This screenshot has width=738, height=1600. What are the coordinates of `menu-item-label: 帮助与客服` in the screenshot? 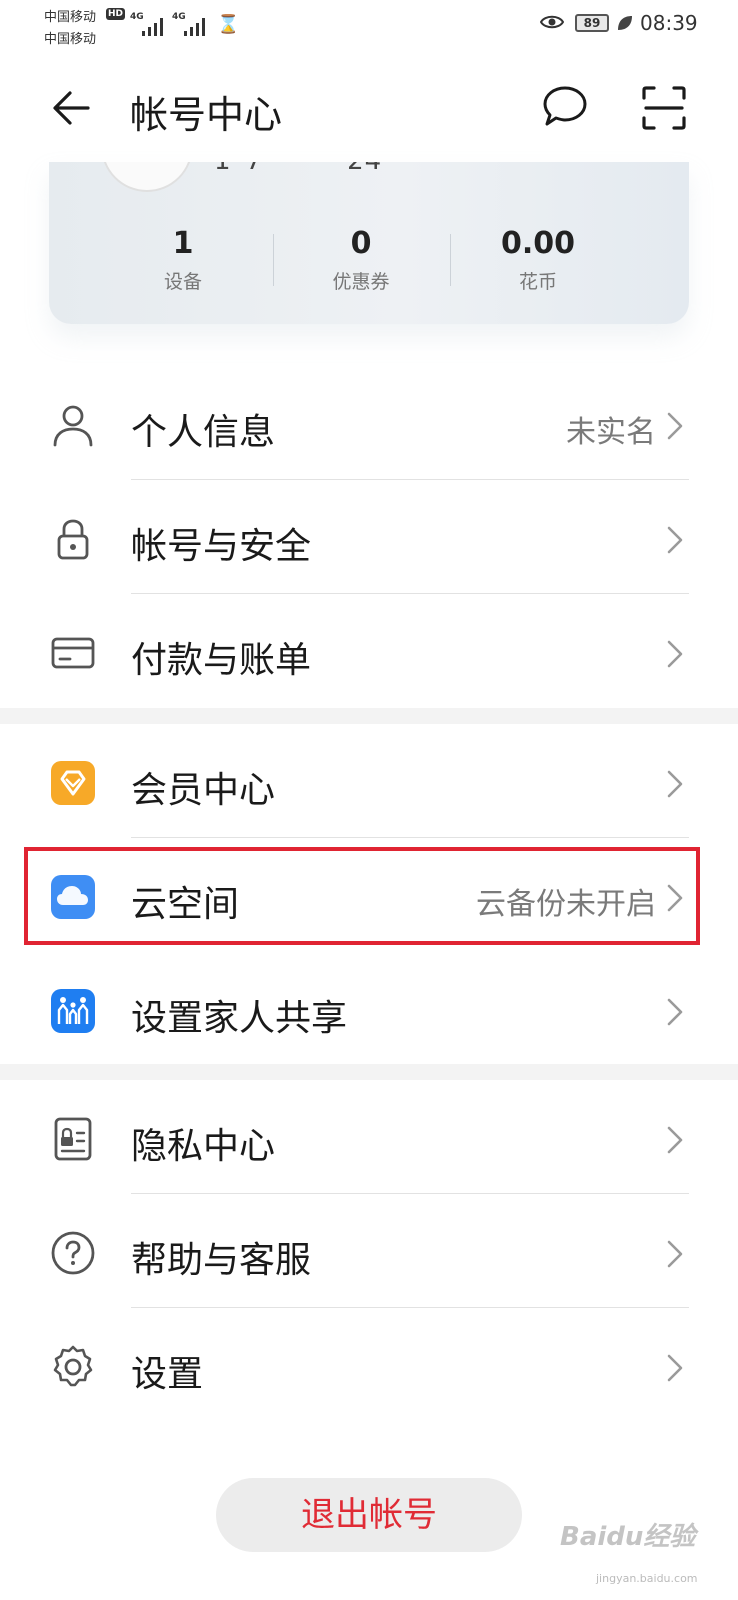 It's located at (221, 1260).